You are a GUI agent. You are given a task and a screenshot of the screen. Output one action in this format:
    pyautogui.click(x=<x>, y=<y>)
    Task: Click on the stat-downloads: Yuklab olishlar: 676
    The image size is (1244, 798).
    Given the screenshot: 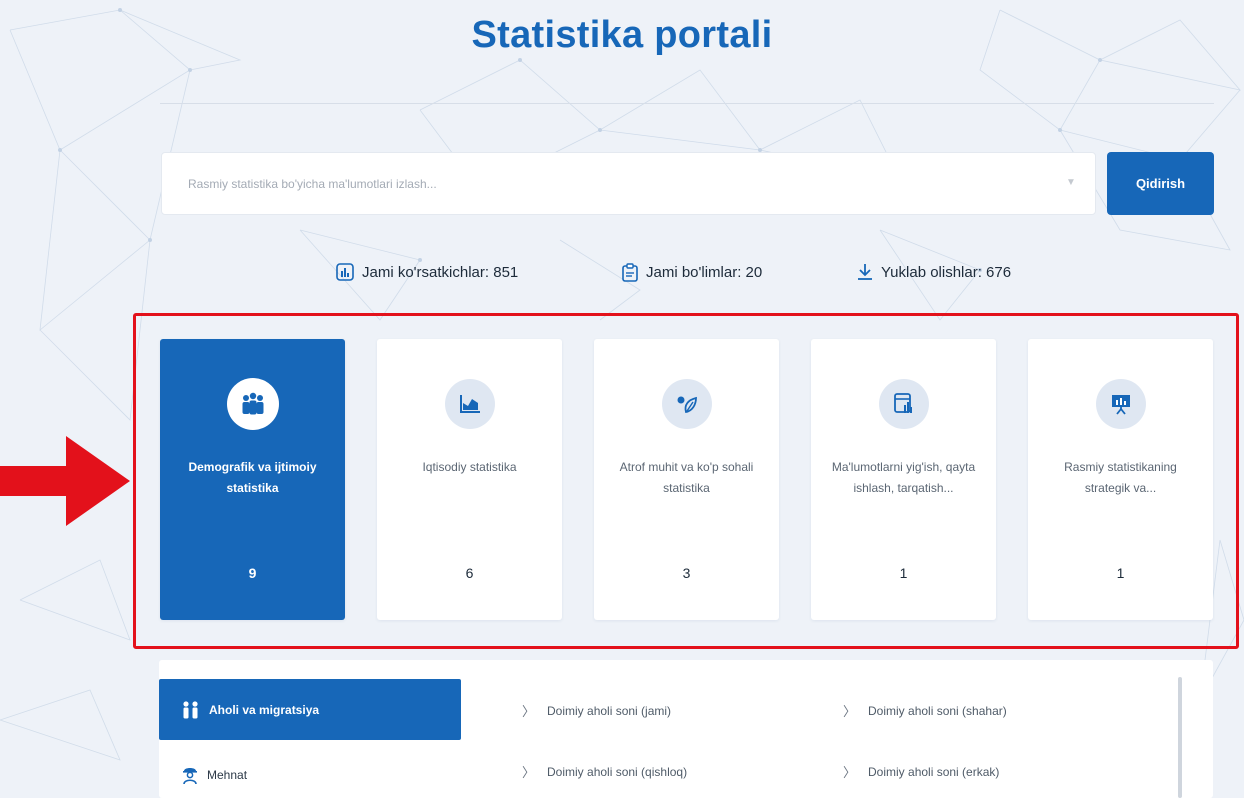 What is the action you would take?
    pyautogui.click(x=934, y=272)
    